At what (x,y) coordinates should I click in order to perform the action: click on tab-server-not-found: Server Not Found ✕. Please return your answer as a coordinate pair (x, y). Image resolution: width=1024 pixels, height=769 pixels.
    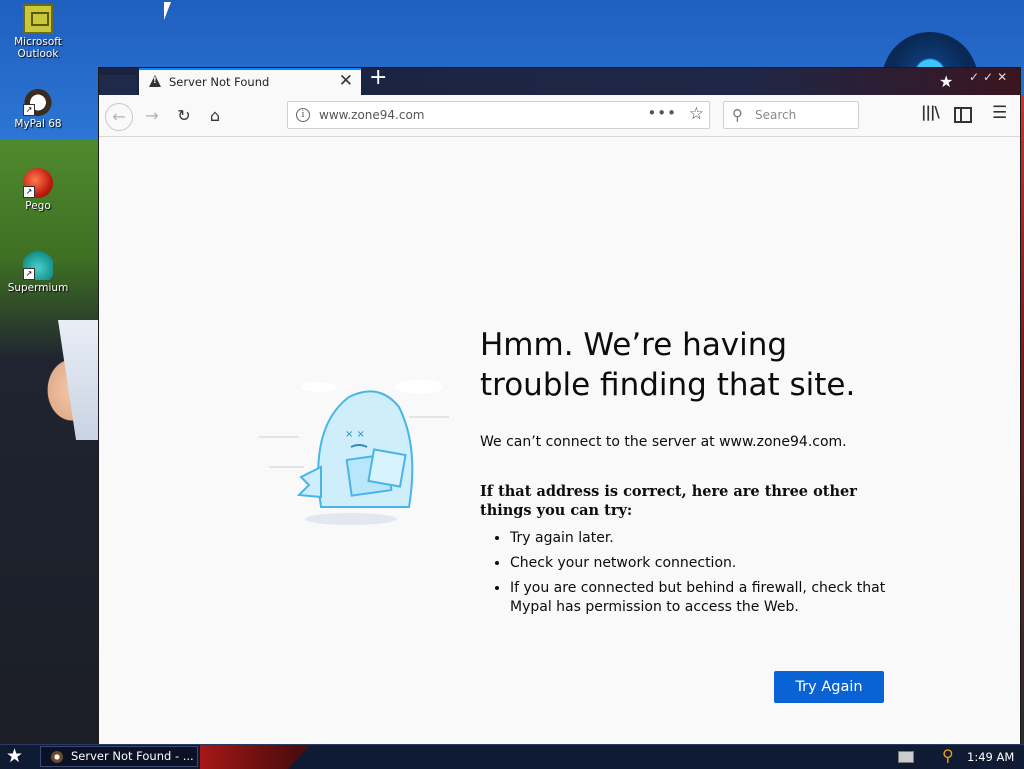
    Looking at the image, I should click on (250, 81).